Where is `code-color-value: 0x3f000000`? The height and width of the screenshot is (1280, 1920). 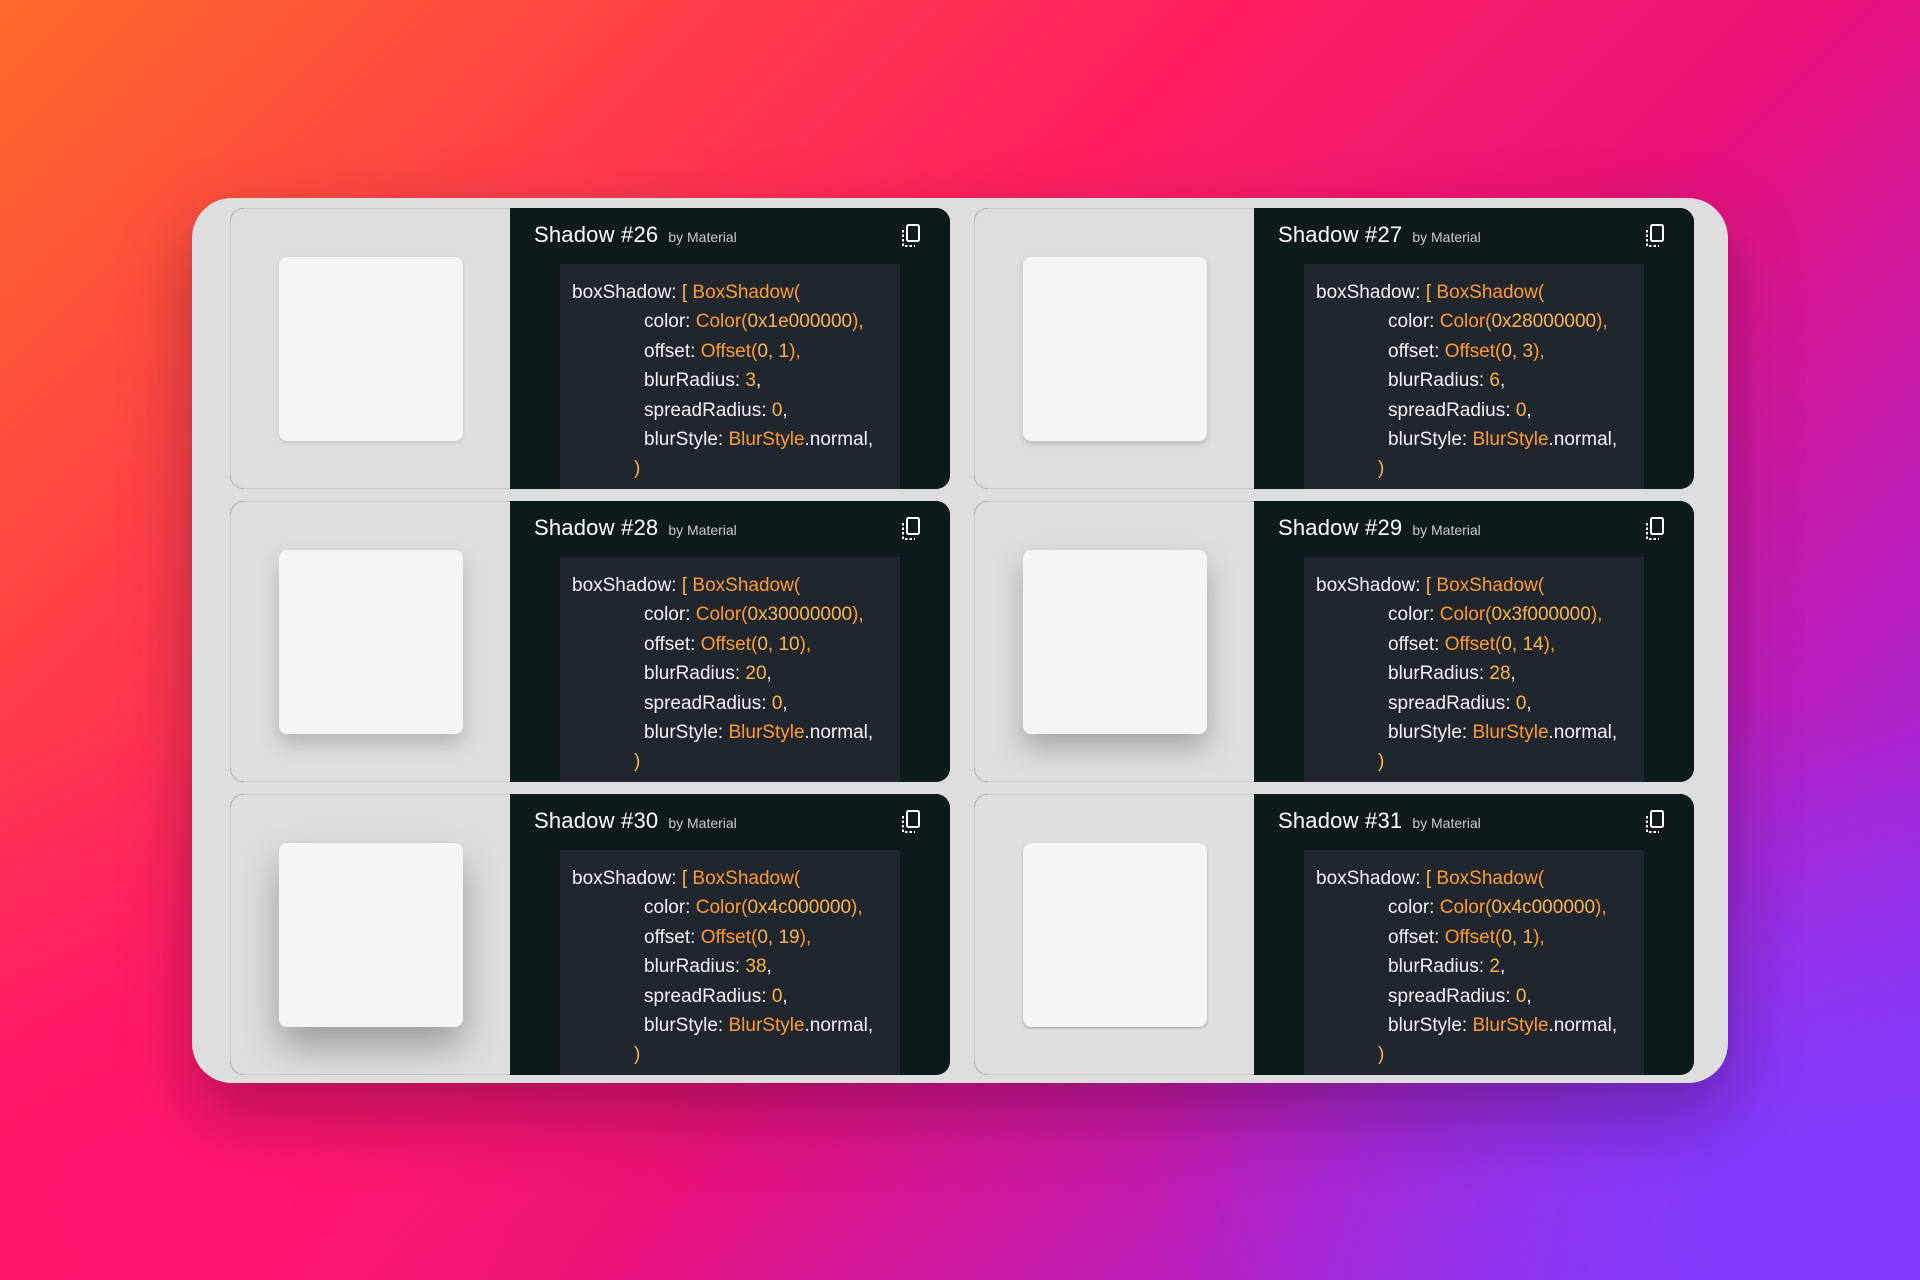
code-color-value: 0x3f000000 is located at coordinates (1541, 615).